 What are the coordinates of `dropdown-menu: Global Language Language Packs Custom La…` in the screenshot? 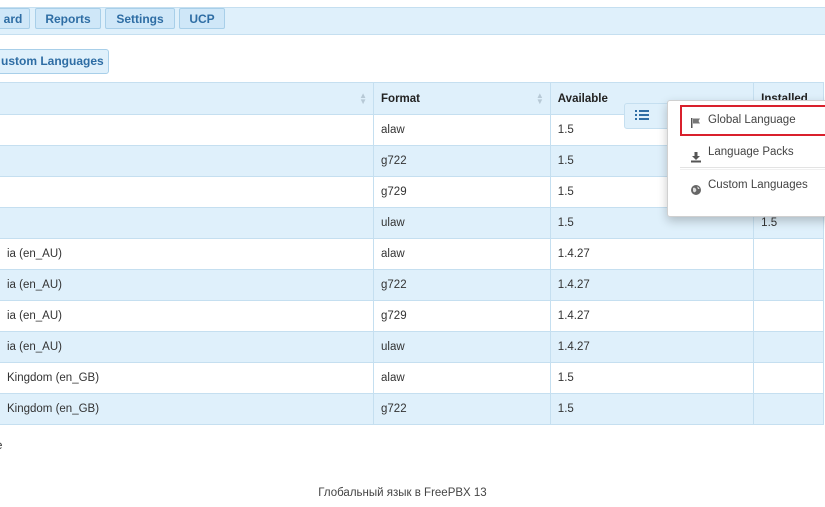 It's located at (746, 158).